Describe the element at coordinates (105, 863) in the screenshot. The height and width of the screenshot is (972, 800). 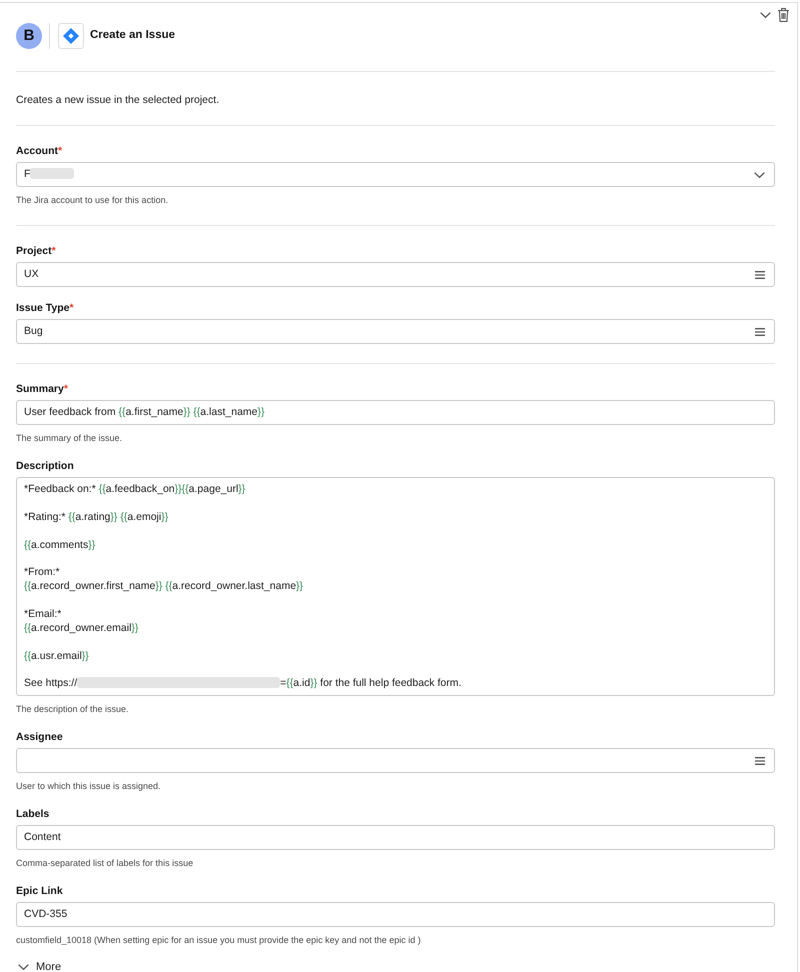
I see `help-text: Comma-separated list of labels for this issue` at that location.